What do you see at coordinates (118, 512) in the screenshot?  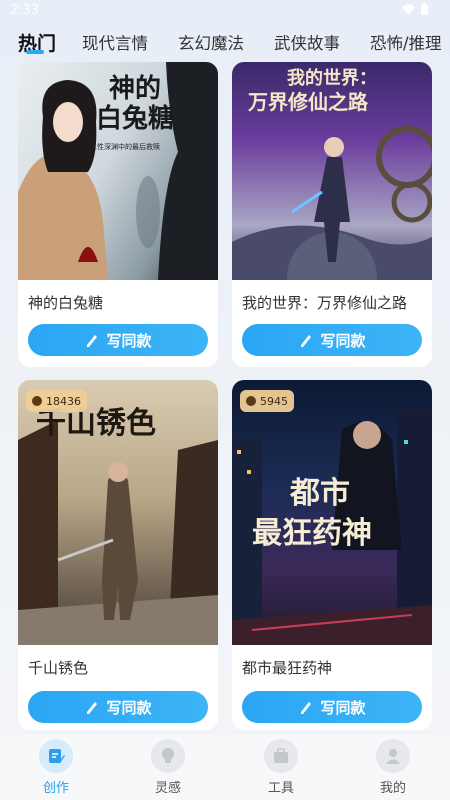 I see `cover-image: 千山锈色 18436` at bounding box center [118, 512].